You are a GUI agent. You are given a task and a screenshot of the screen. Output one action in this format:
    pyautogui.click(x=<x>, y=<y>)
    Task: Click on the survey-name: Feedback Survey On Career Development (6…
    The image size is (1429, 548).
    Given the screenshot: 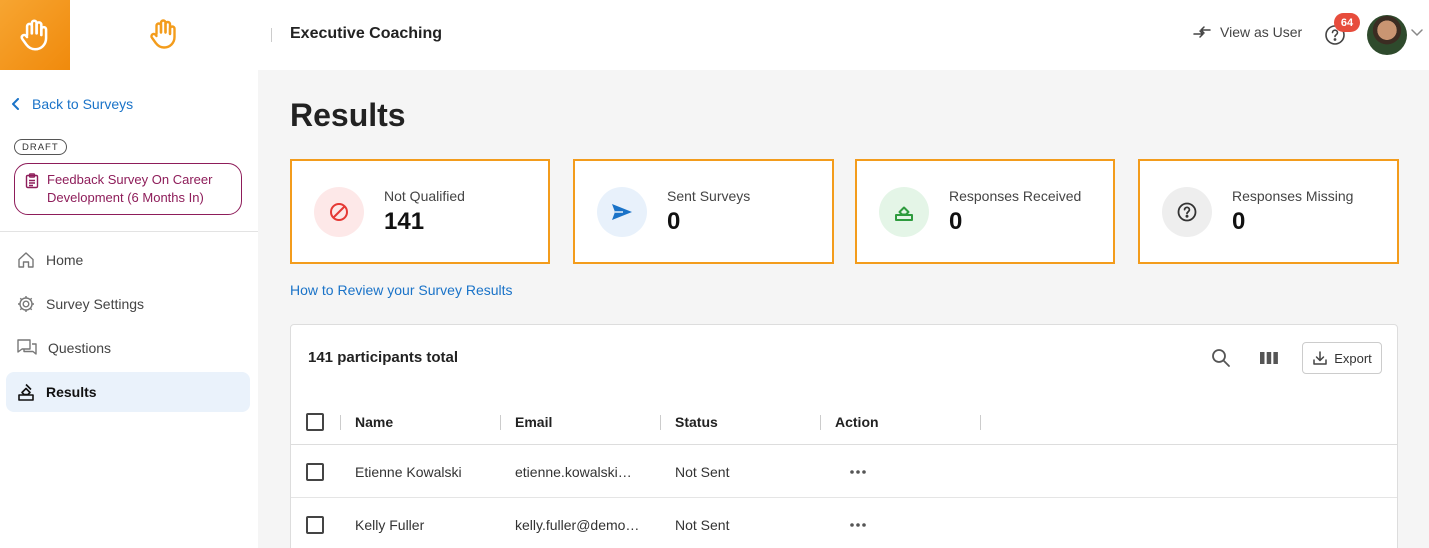 What is the action you would take?
    pyautogui.click(x=130, y=188)
    